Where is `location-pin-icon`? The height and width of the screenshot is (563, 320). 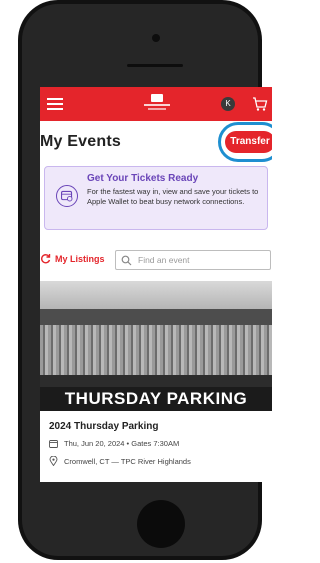 location-pin-icon is located at coordinates (53, 461).